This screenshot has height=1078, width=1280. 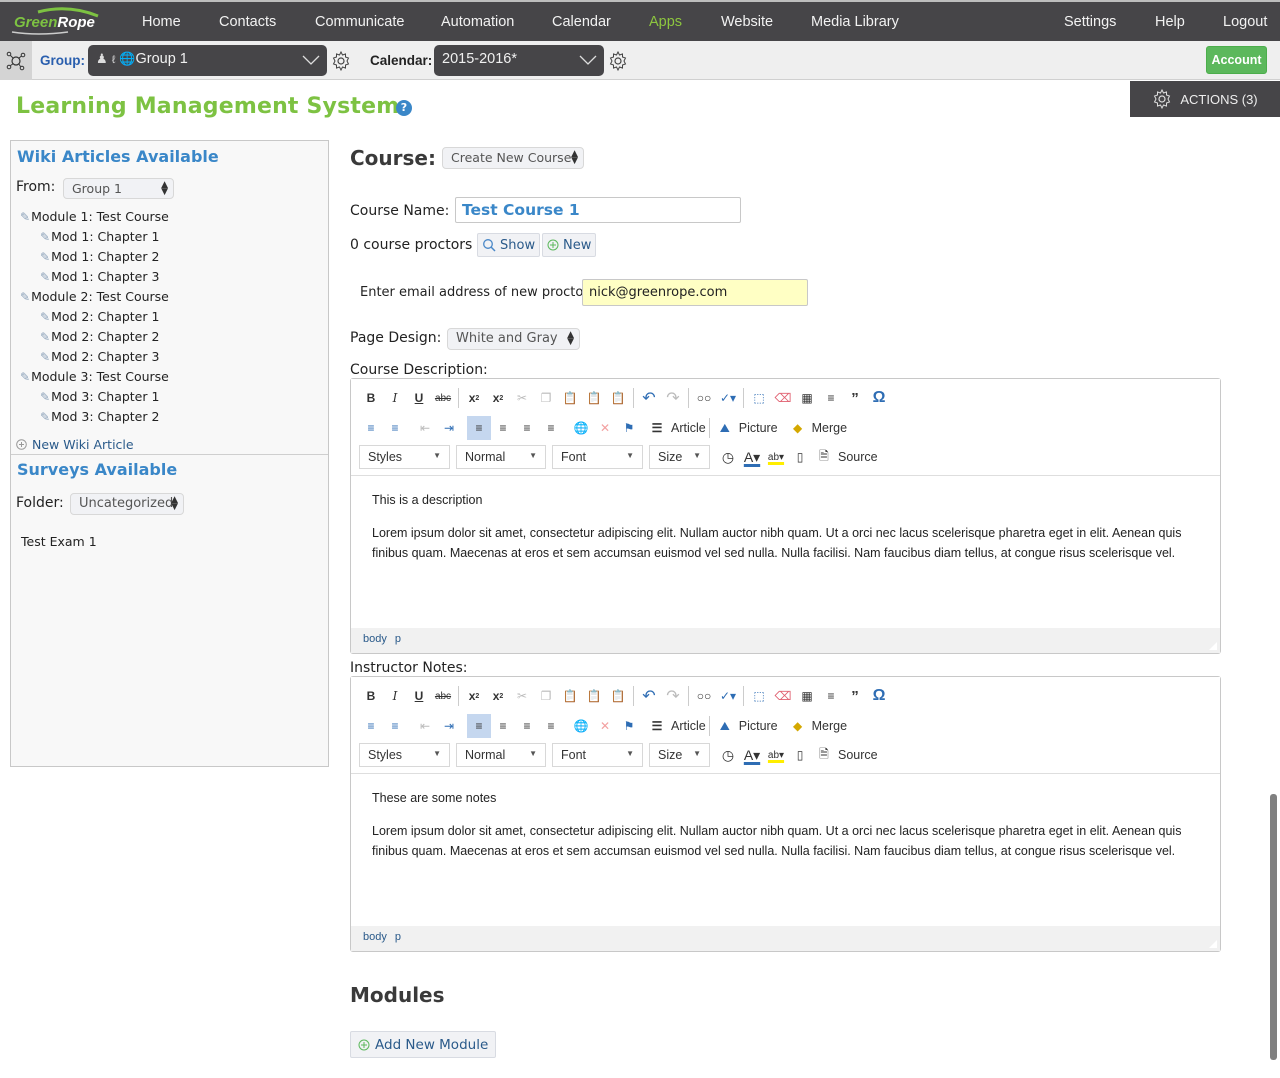 What do you see at coordinates (728, 696) in the screenshot?
I see `spellcheck-icon: ✓▾` at bounding box center [728, 696].